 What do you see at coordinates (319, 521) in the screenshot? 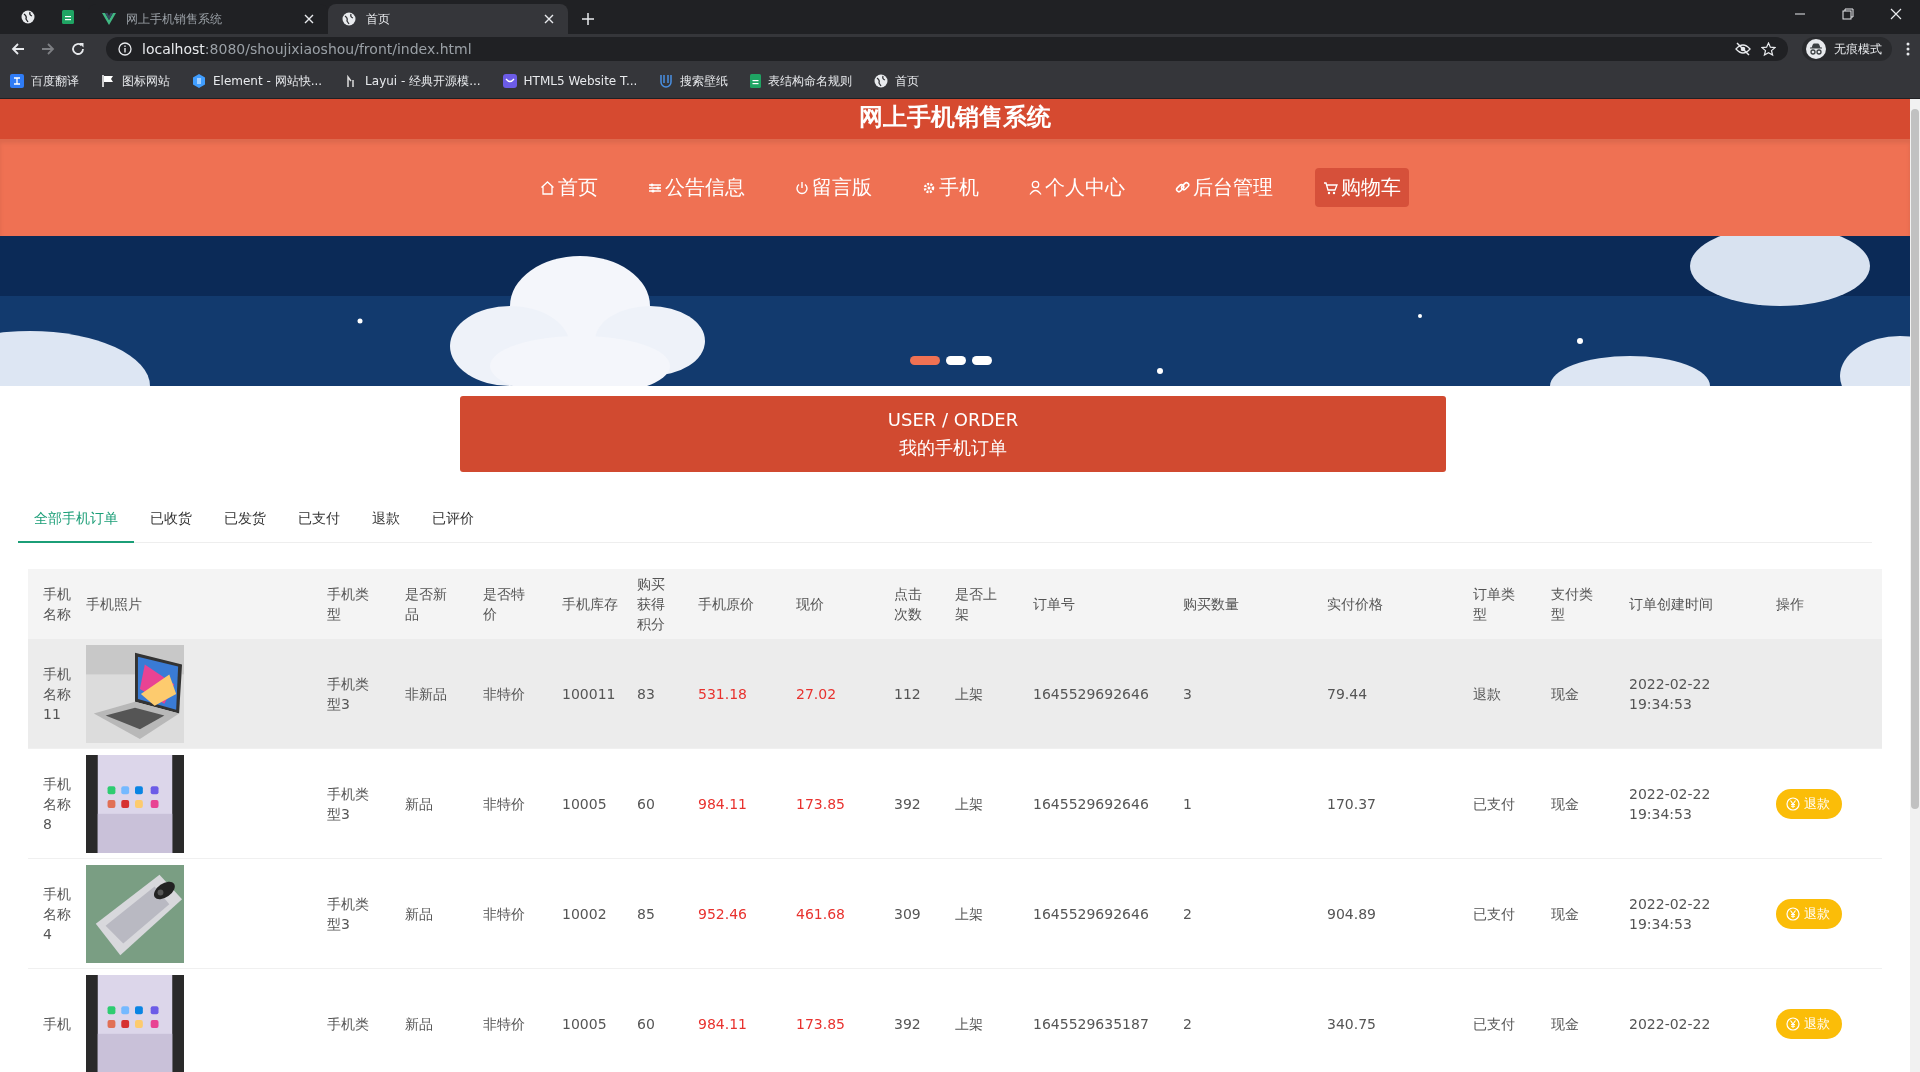
I see `order-tab: 已支付` at bounding box center [319, 521].